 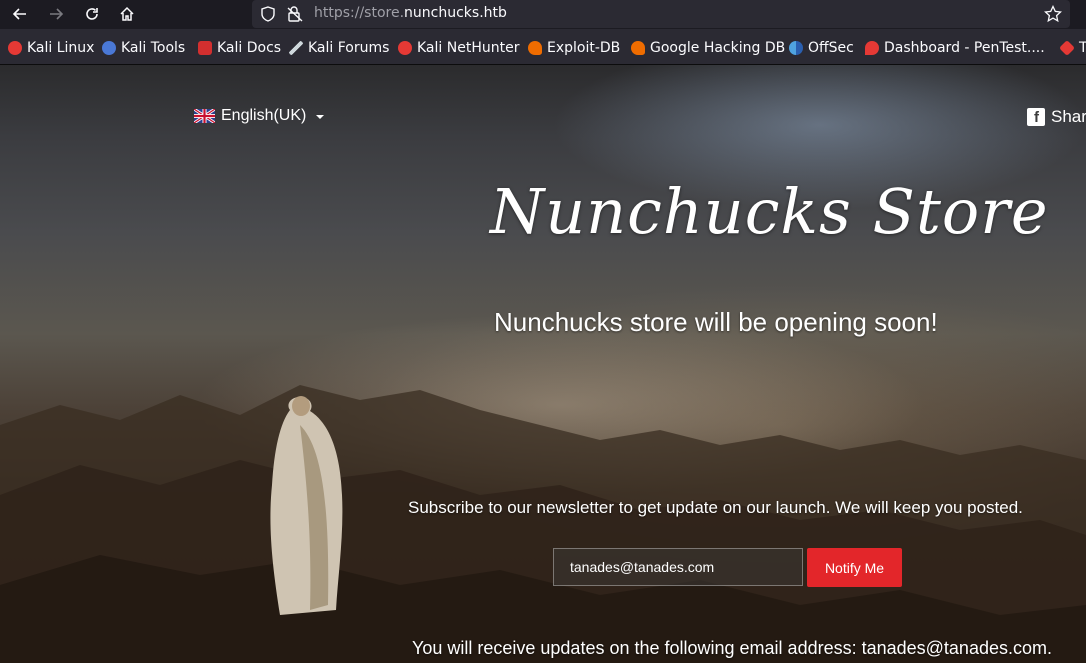 I want to click on bookmark-label: Kali Tools, so click(x=153, y=48).